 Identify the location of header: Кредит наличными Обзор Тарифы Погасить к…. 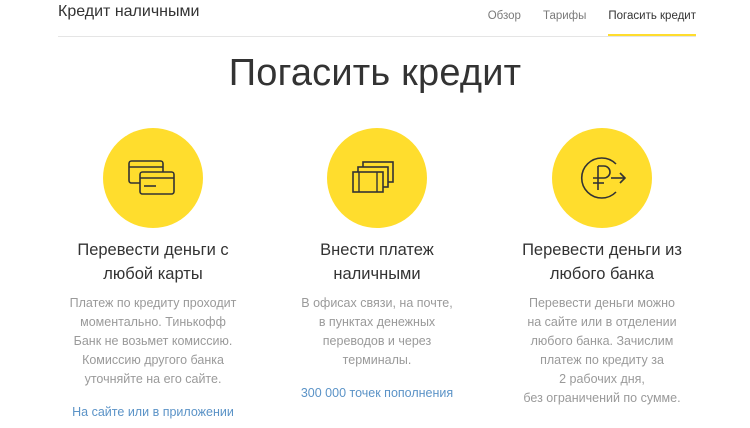
(377, 18).